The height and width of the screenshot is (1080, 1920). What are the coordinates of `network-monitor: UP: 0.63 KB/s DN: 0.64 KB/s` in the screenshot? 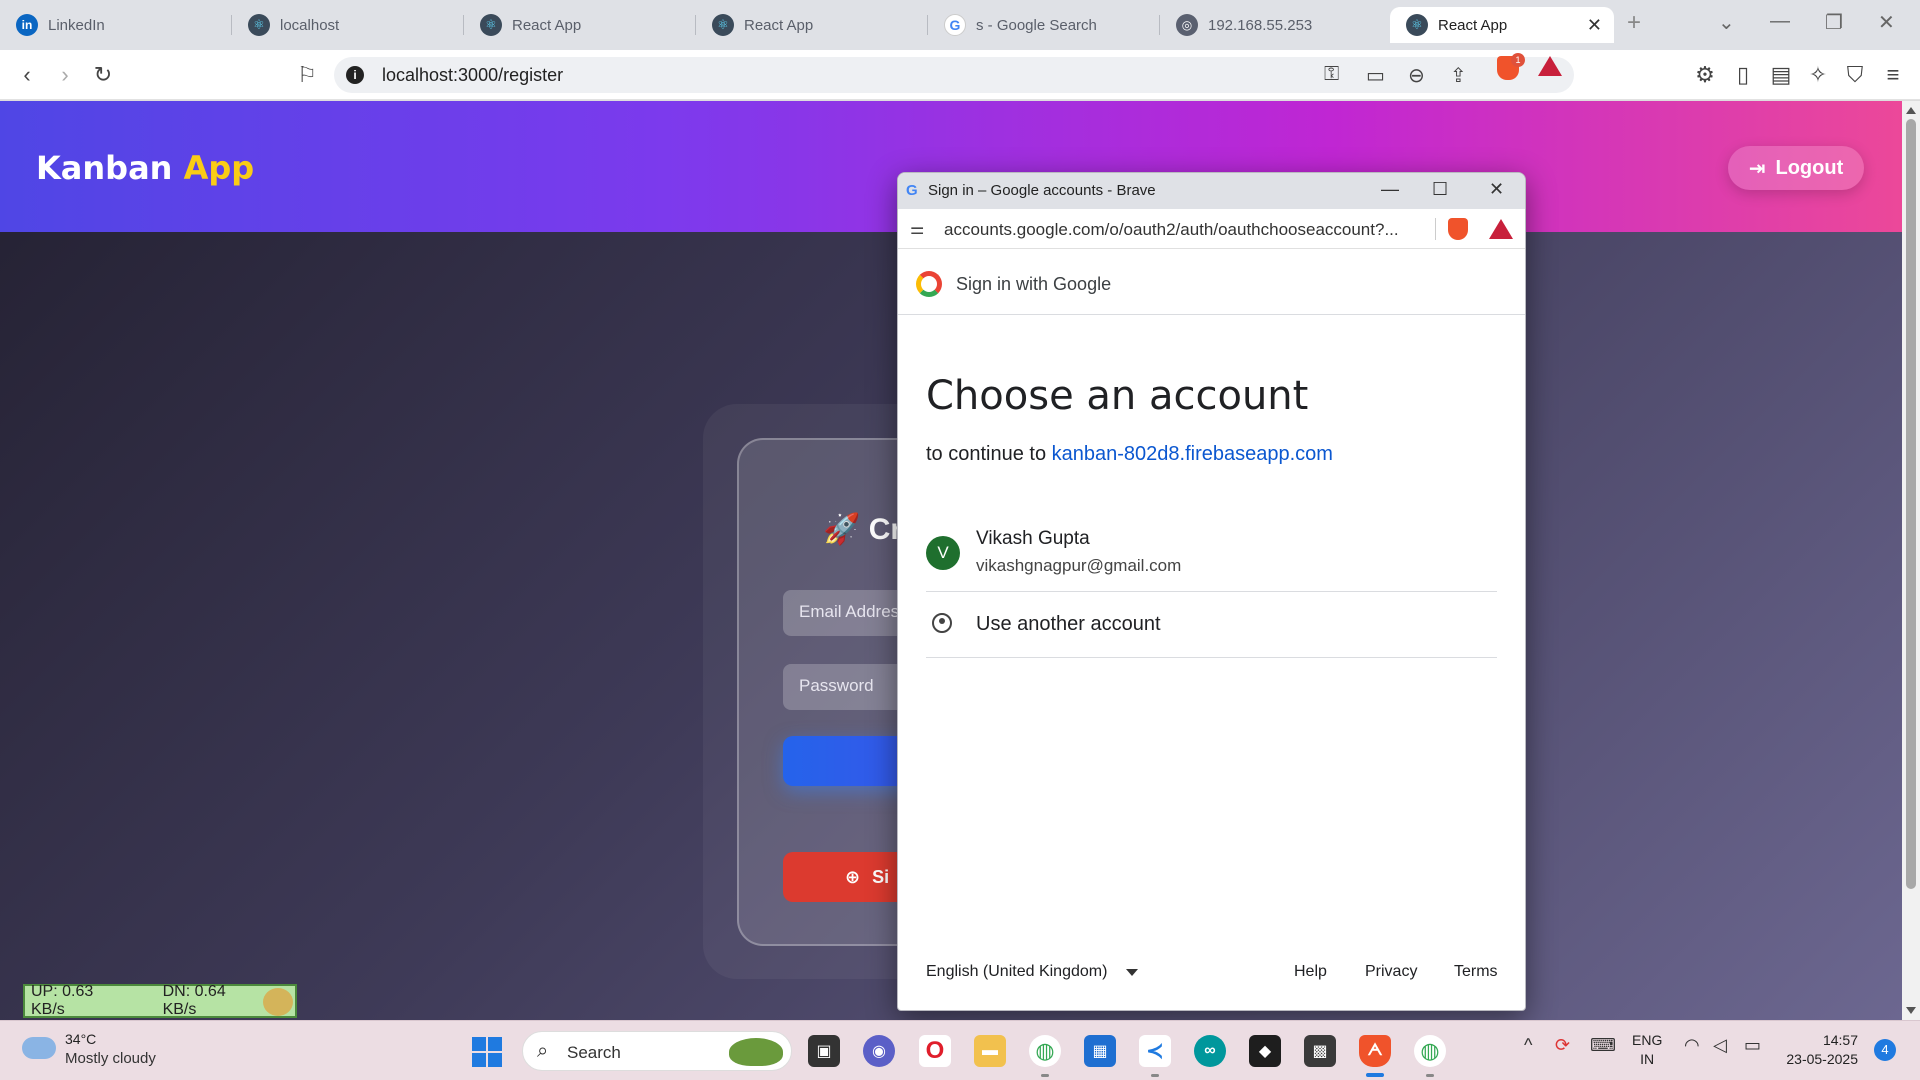 It's located at (160, 1000).